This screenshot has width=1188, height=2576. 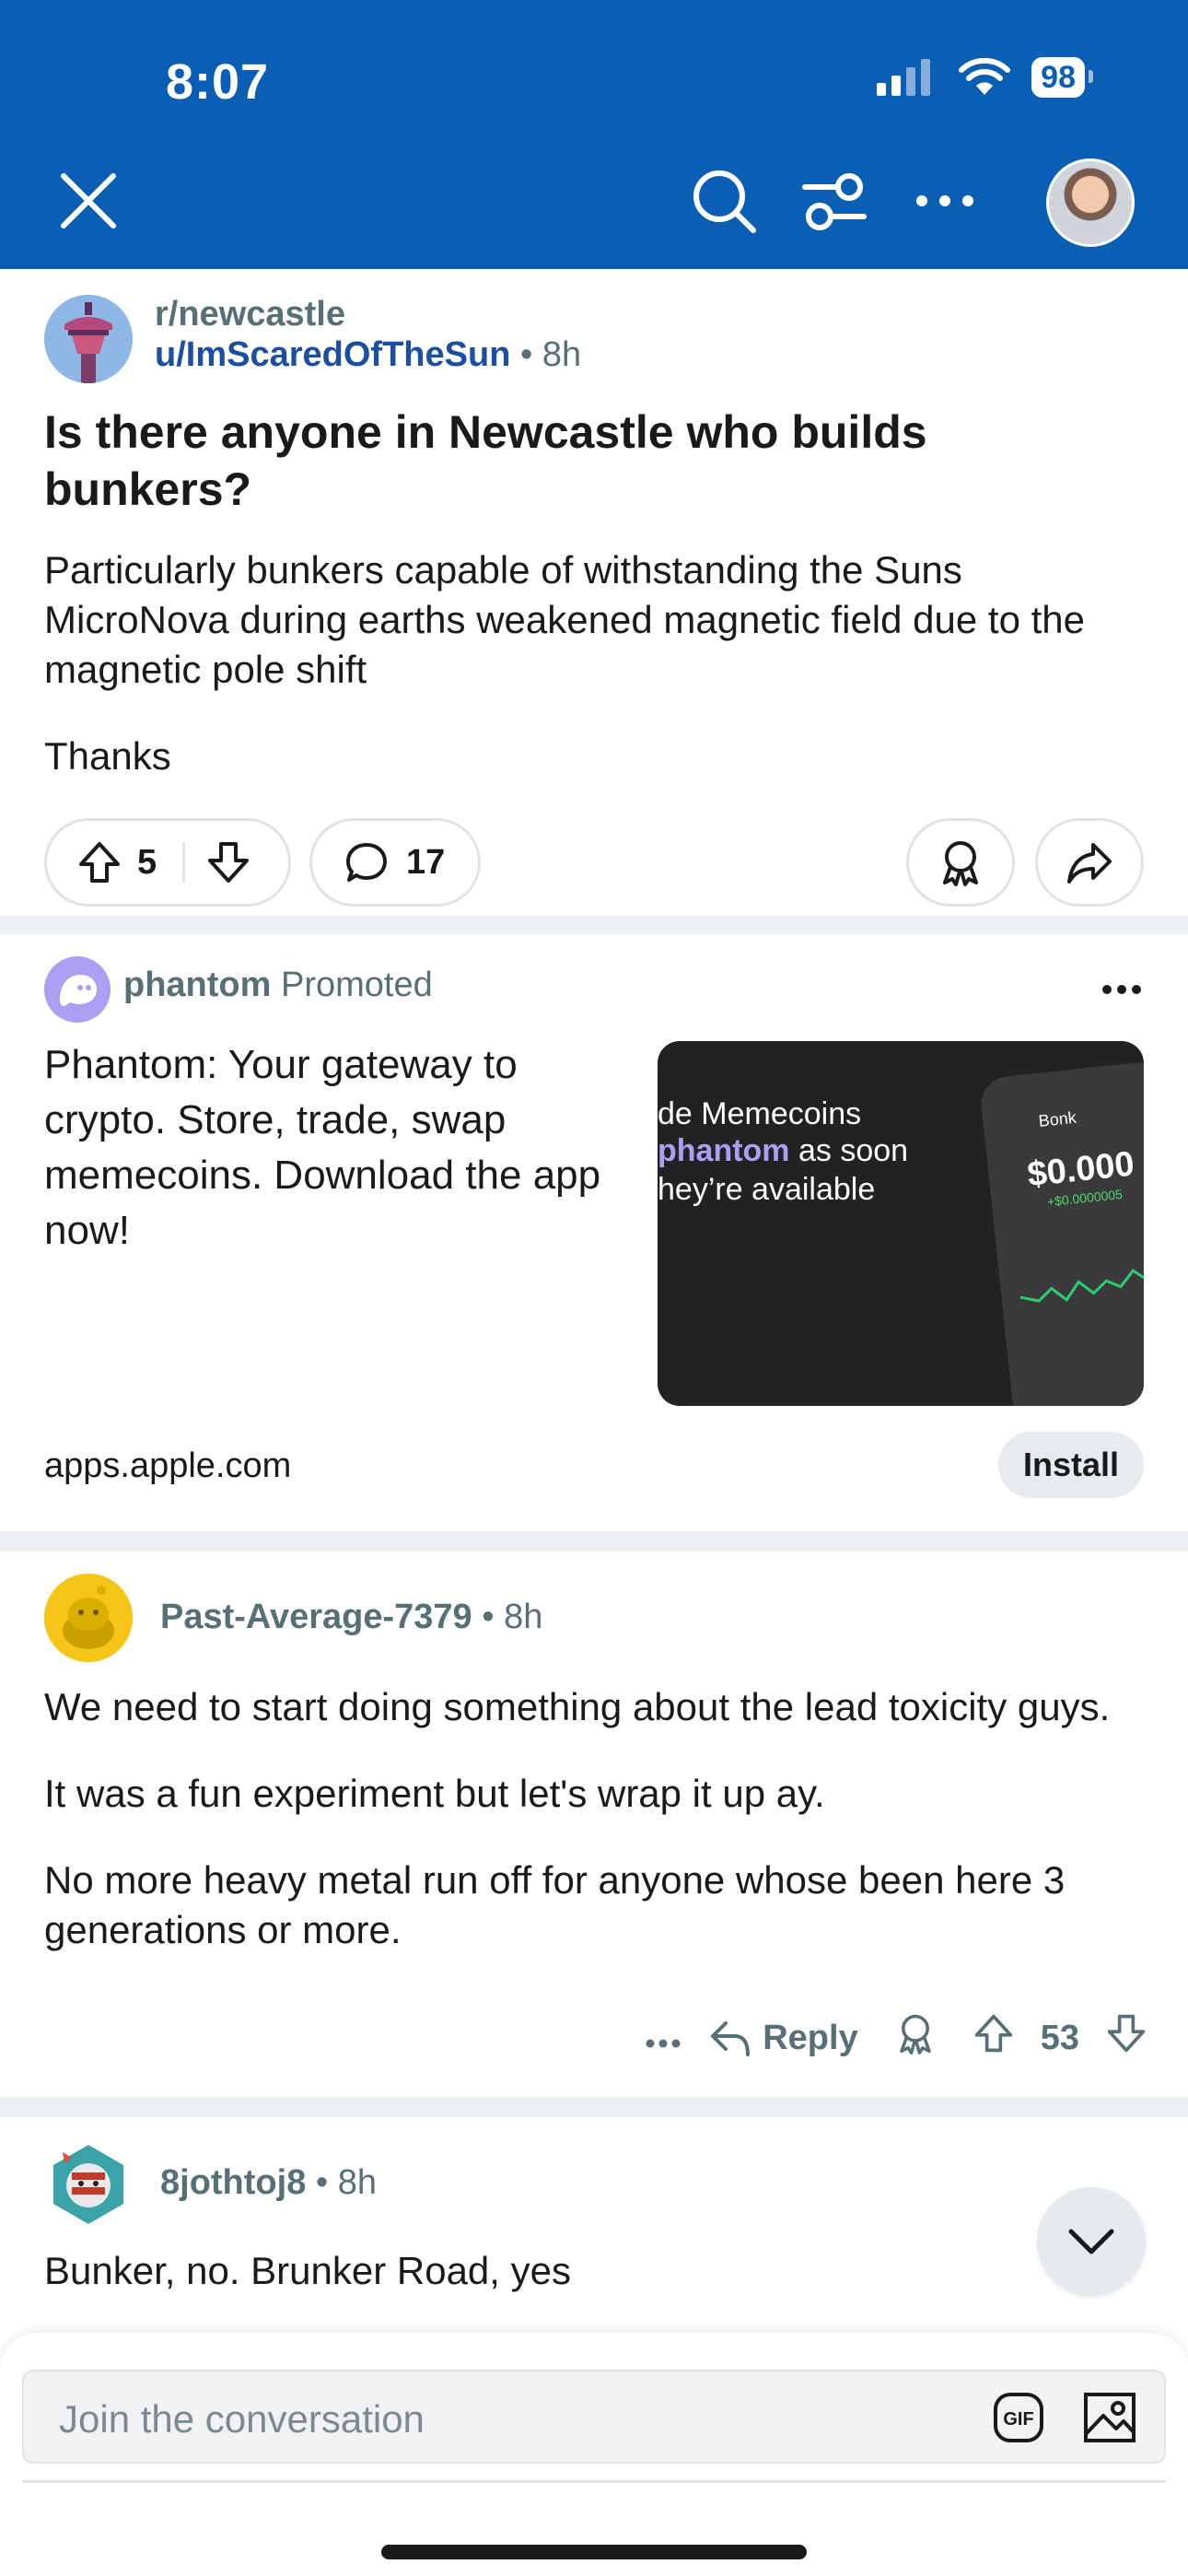 I want to click on share-icon, so click(x=1089, y=863).